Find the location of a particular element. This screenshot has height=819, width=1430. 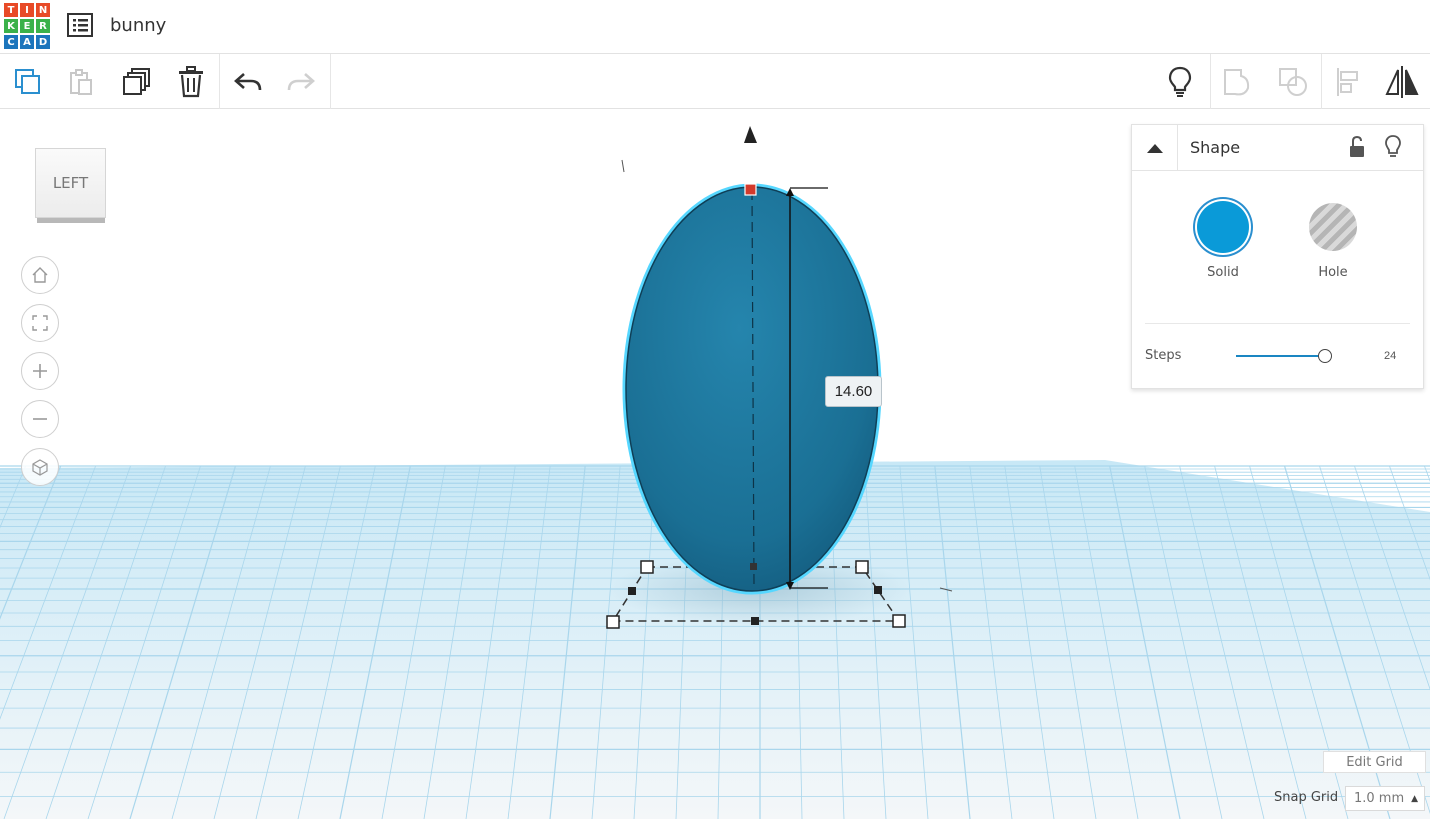

logo-letter: R is located at coordinates (43, 26).